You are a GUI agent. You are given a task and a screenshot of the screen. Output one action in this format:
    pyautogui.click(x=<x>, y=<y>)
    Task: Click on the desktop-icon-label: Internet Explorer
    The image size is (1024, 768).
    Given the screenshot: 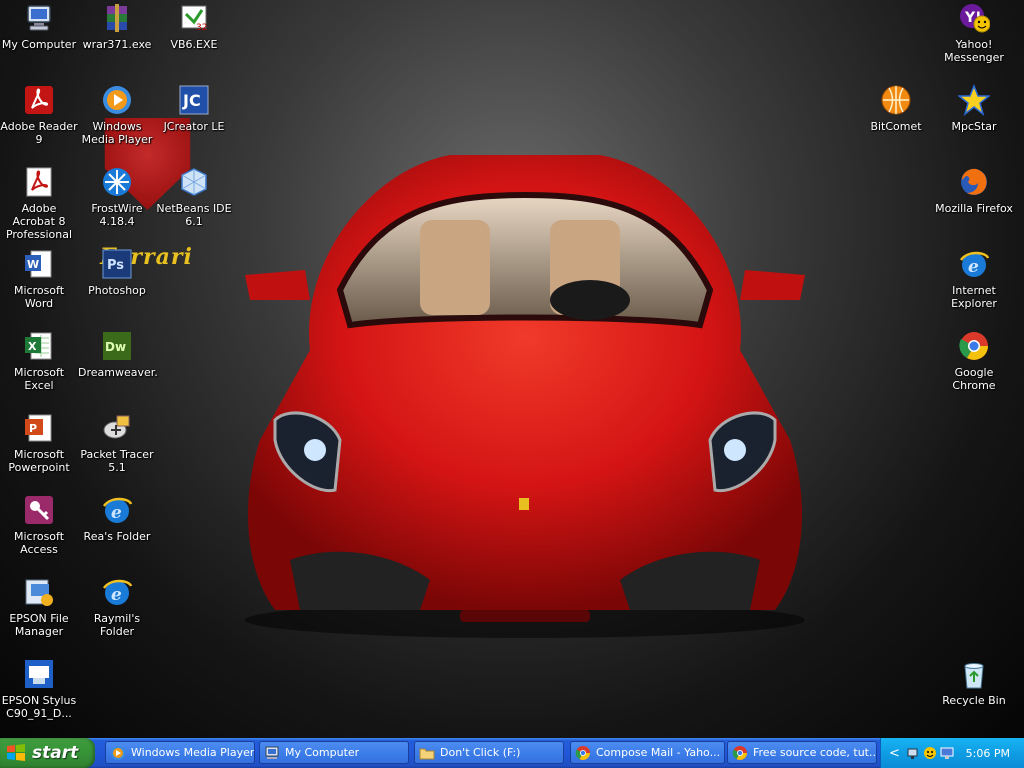 What is the action you would take?
    pyautogui.click(x=974, y=297)
    